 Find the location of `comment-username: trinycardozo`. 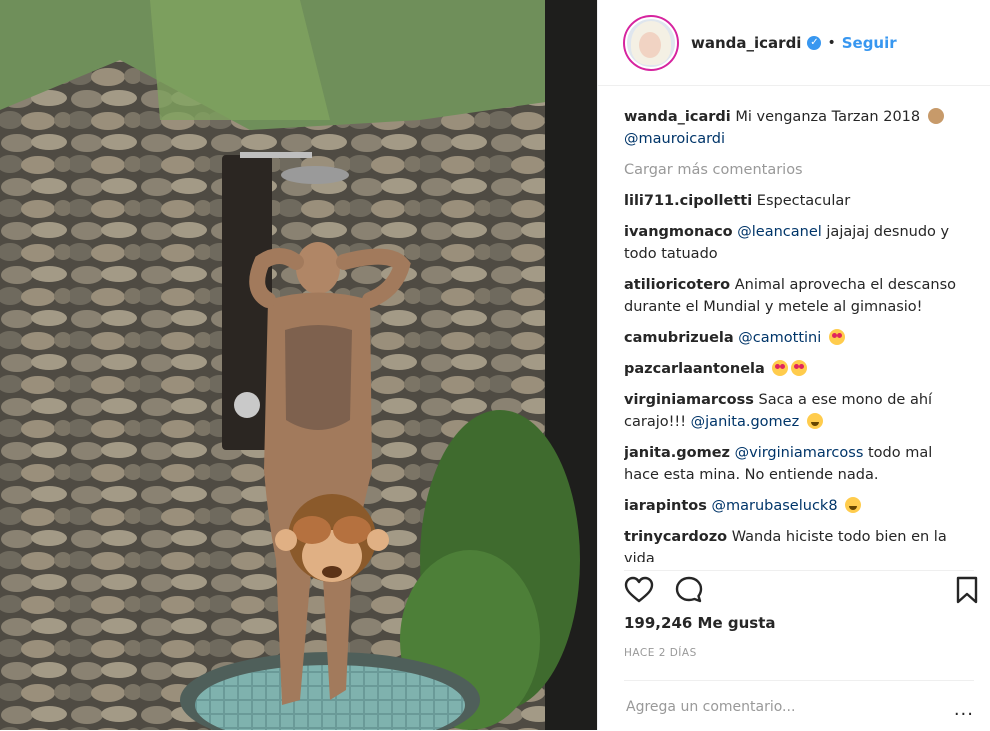

comment-username: trinycardozo is located at coordinates (675, 537).